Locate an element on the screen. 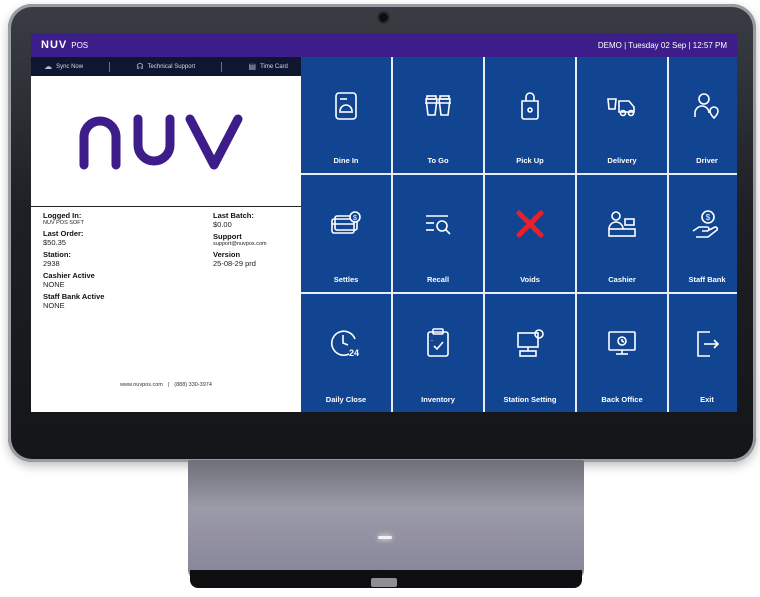 The image size is (760, 597). station-value: 2938 is located at coordinates (51, 263).